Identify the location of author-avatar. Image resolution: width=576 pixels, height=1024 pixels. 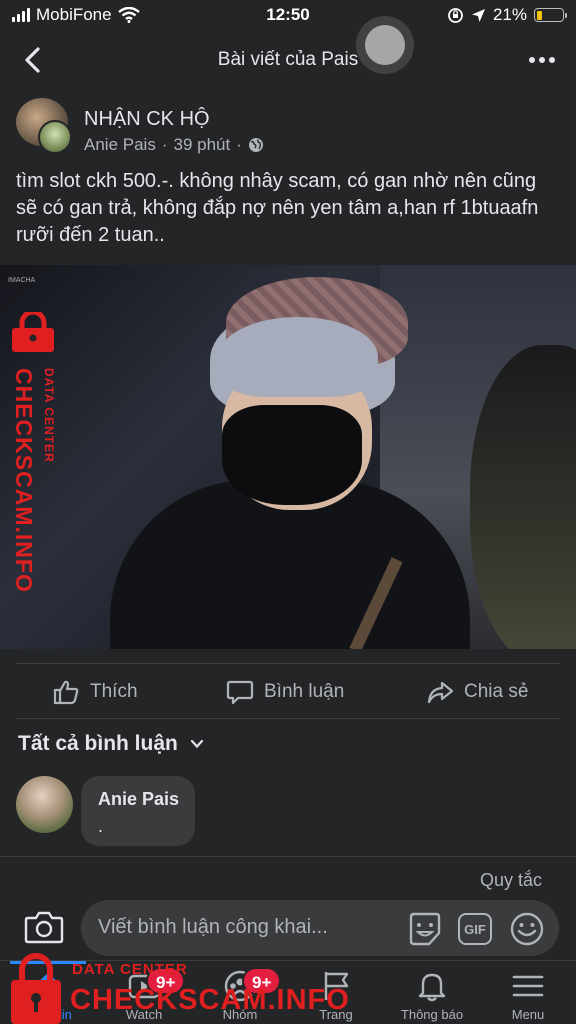
(55, 137).